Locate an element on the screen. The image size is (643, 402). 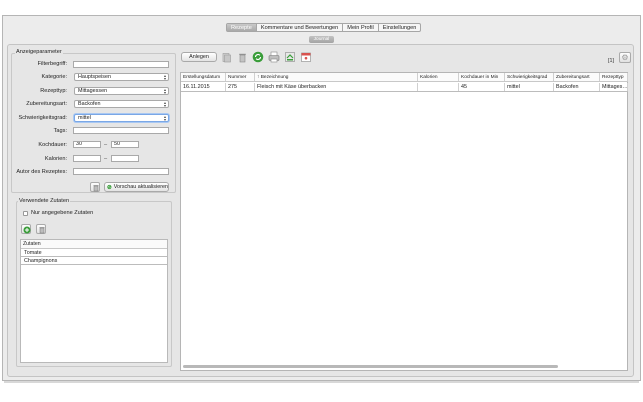
column-header-bezeichnung: ↑ Bezeichnung is located at coordinates (336, 77).